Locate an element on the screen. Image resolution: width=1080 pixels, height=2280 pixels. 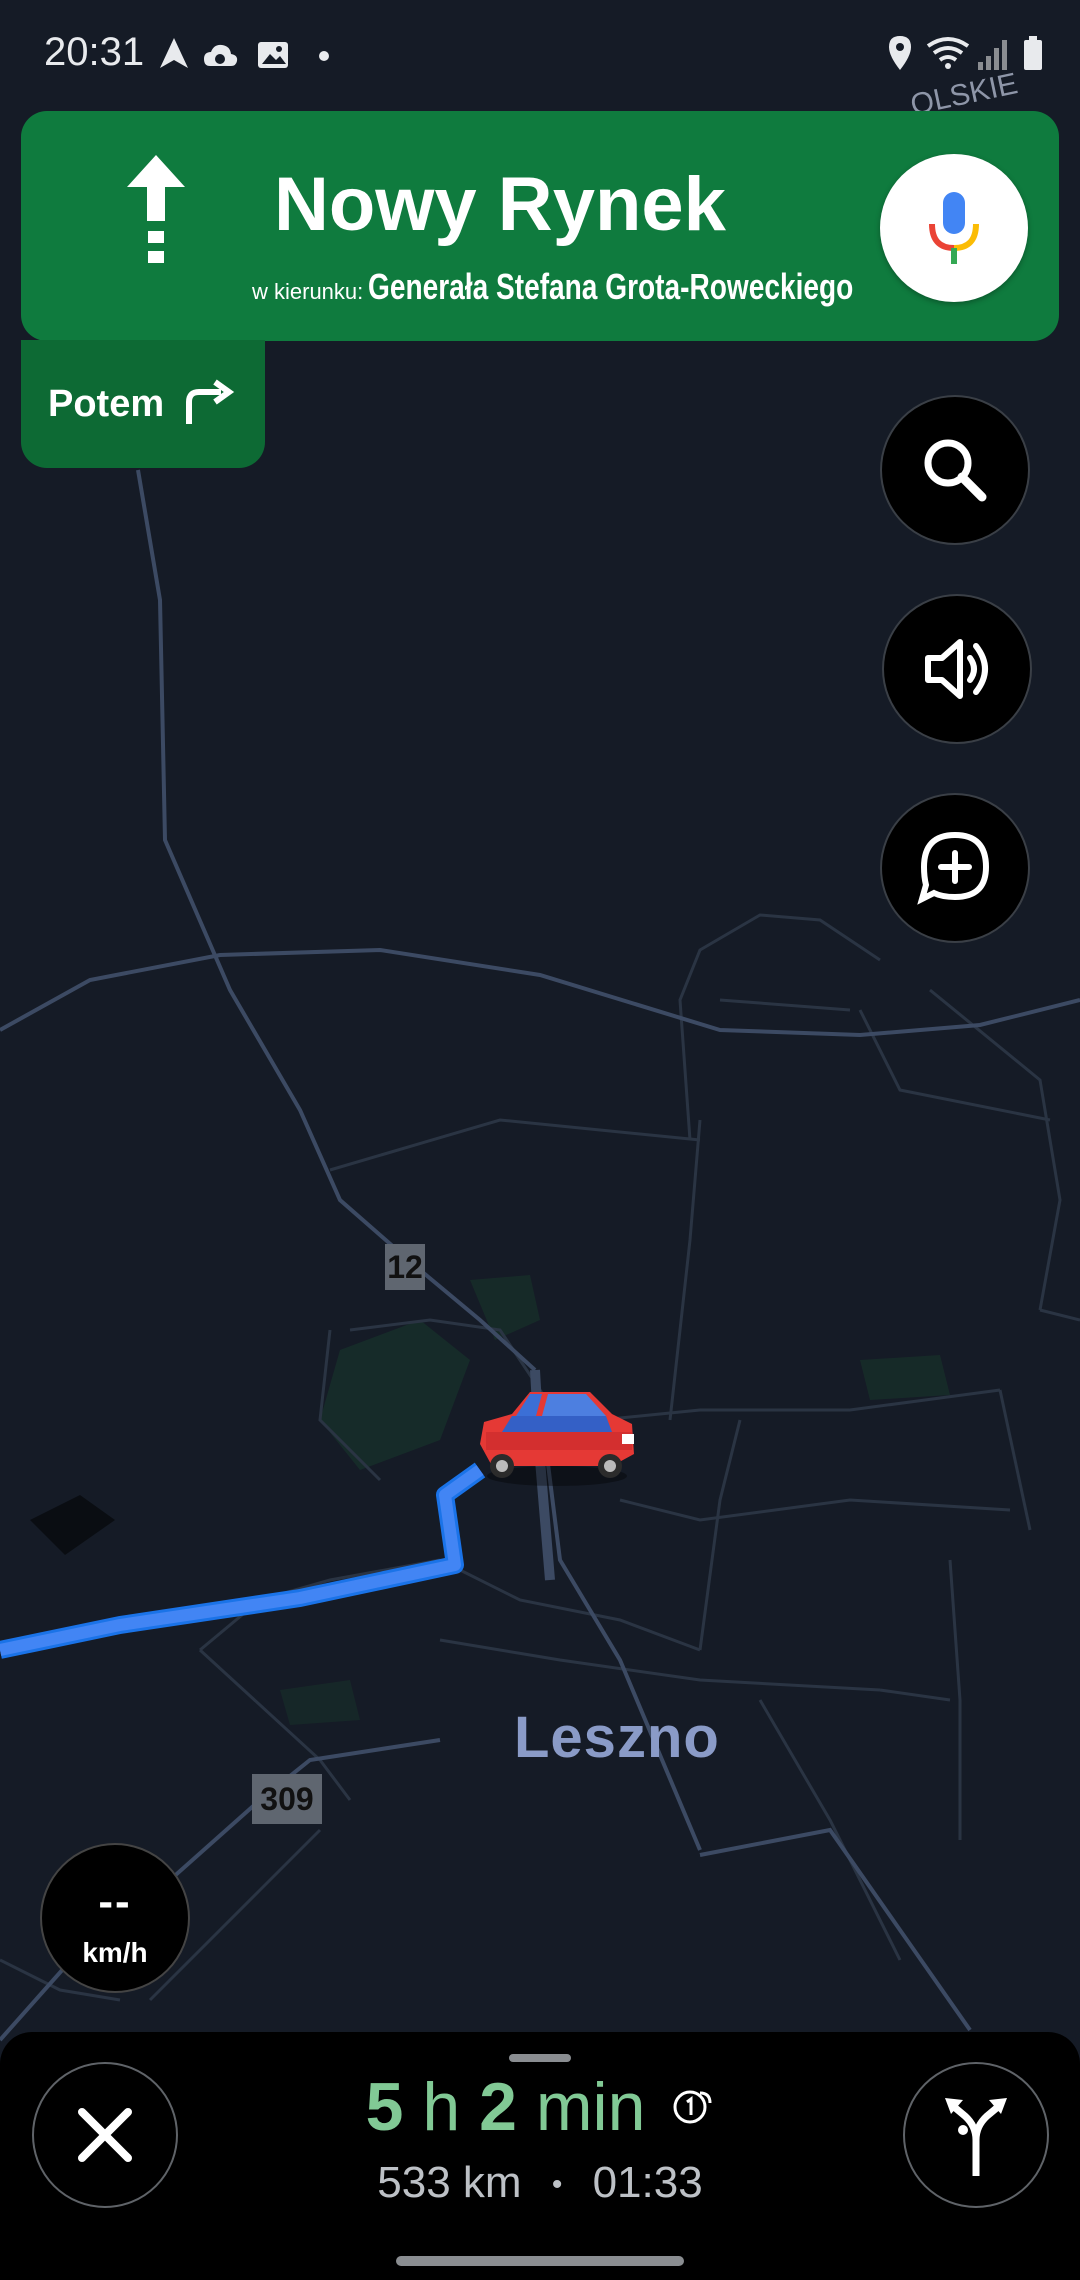
eta-minutes: 2 is located at coordinates (498, 2107).